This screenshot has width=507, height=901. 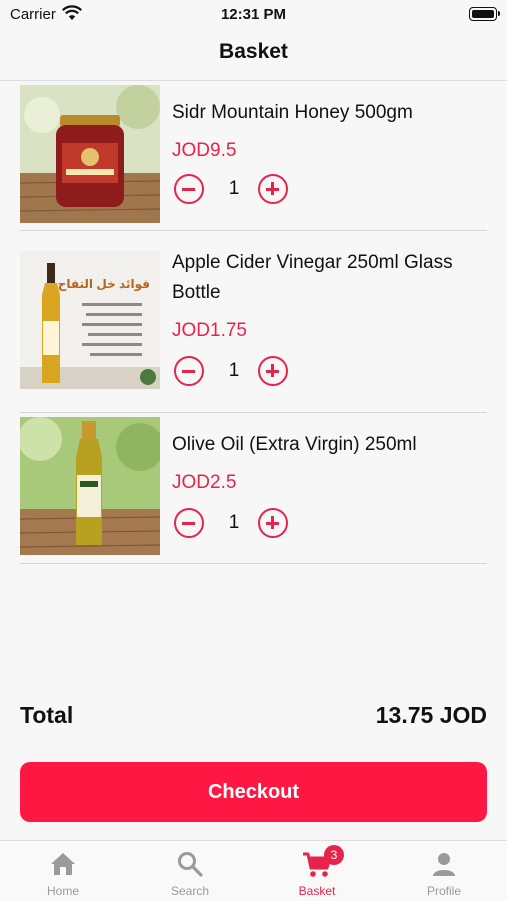 I want to click on battery-icon, so click(x=484, y=14).